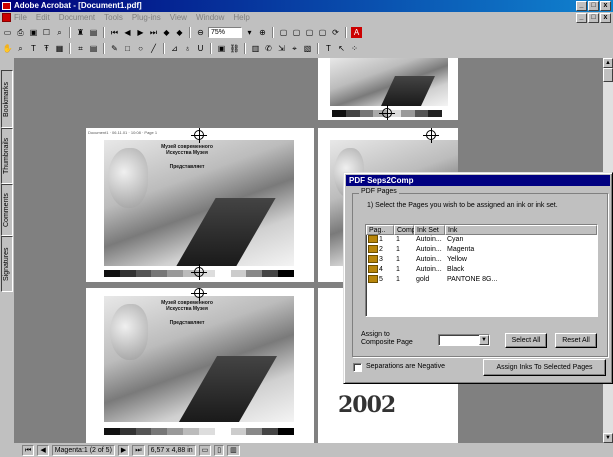  What do you see at coordinates (593, 18) in the screenshot?
I see `doc-restore-button: □` at bounding box center [593, 18].